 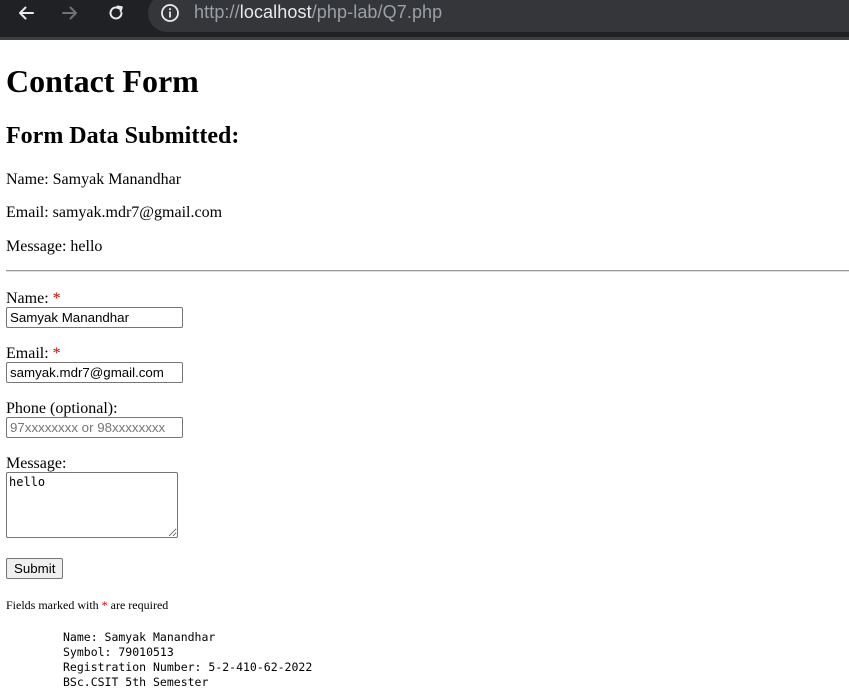 What do you see at coordinates (377, 12) in the screenshot?
I see `url-path: /php-lab/Q7.php` at bounding box center [377, 12].